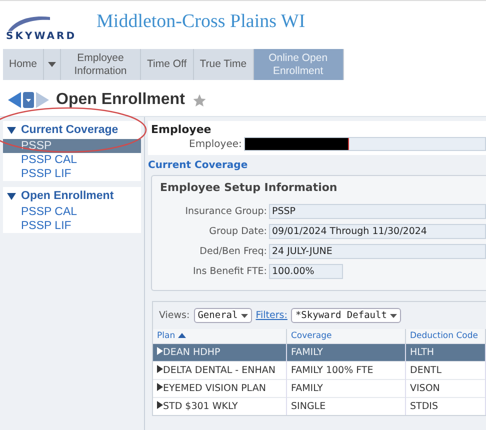 The height and width of the screenshot is (430, 486). I want to click on brand-logo-text: SKYWARD, so click(41, 36).